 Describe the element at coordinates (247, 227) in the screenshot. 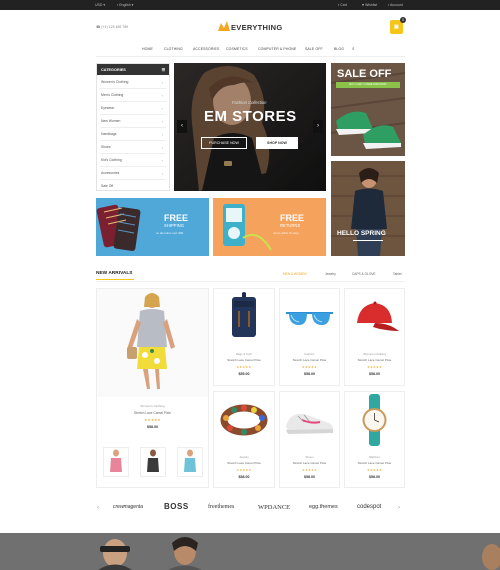

I see `ipod-image` at that location.